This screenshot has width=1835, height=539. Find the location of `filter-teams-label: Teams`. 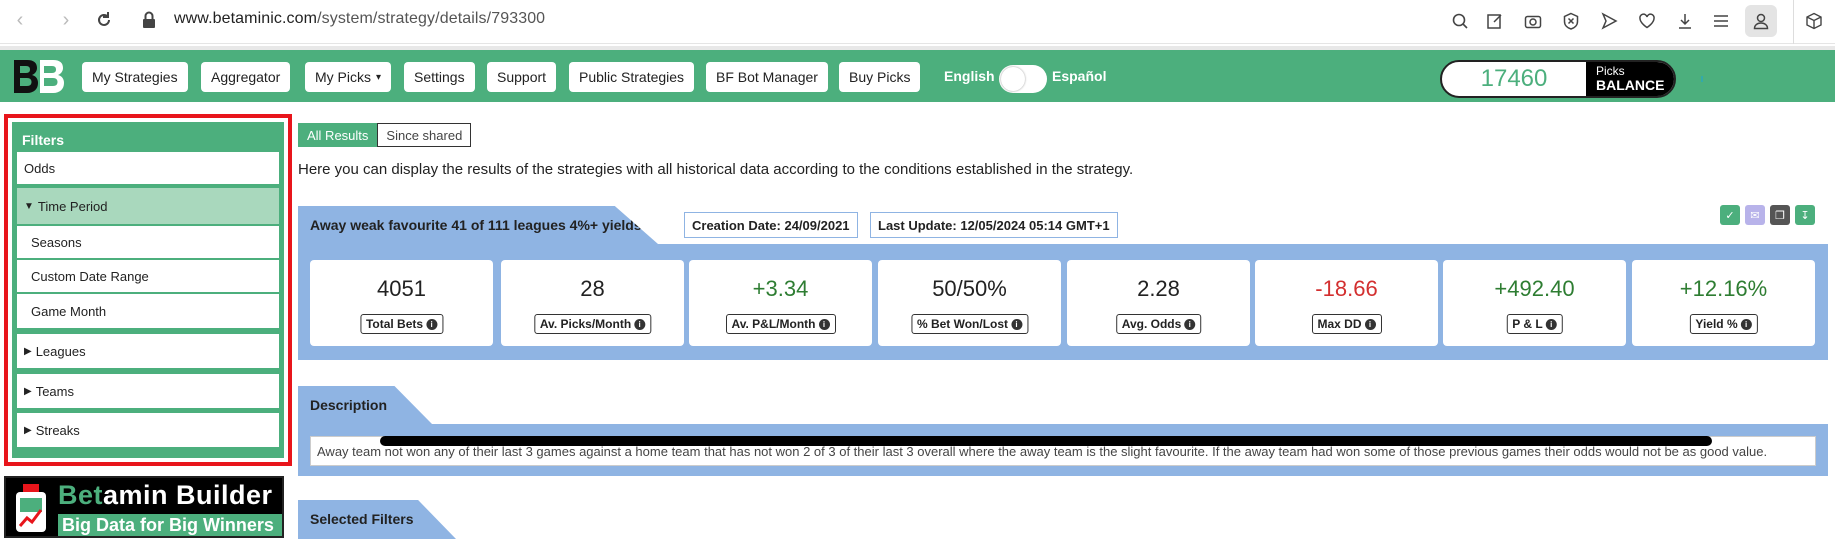

filter-teams-label: Teams is located at coordinates (54, 391).